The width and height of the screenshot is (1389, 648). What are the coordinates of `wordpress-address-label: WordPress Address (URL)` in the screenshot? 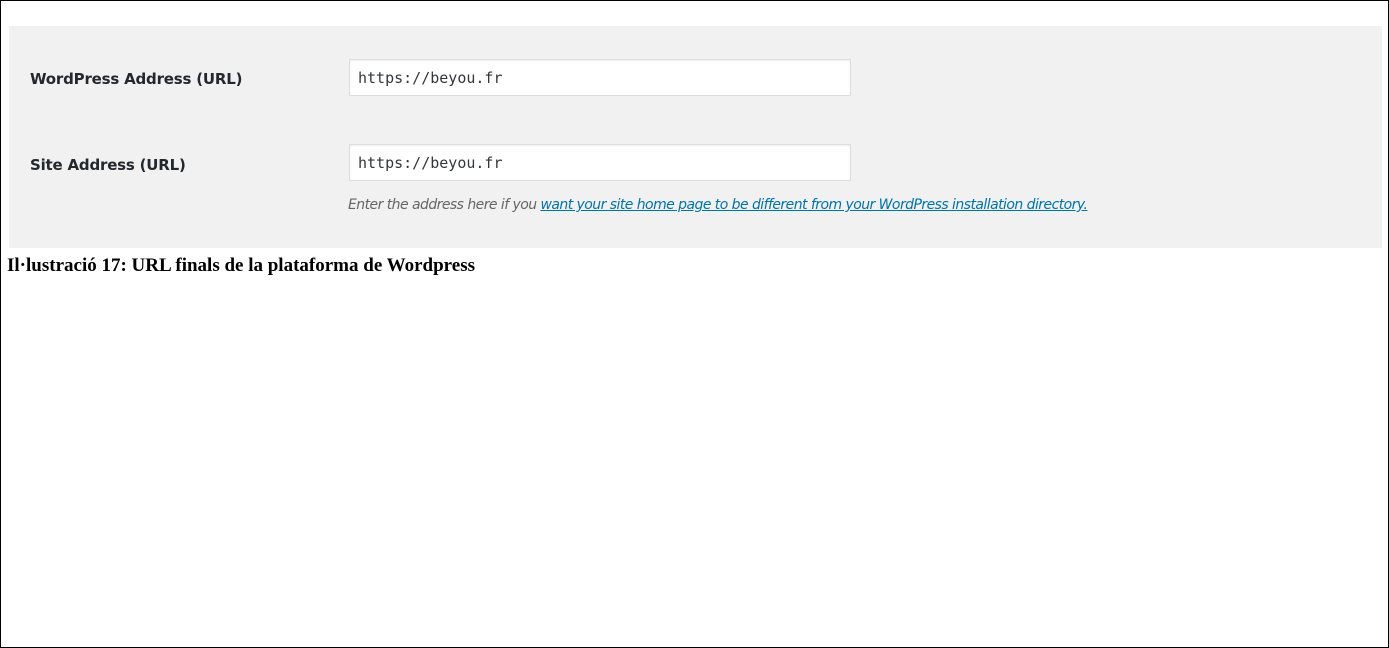 It's located at (136, 79).